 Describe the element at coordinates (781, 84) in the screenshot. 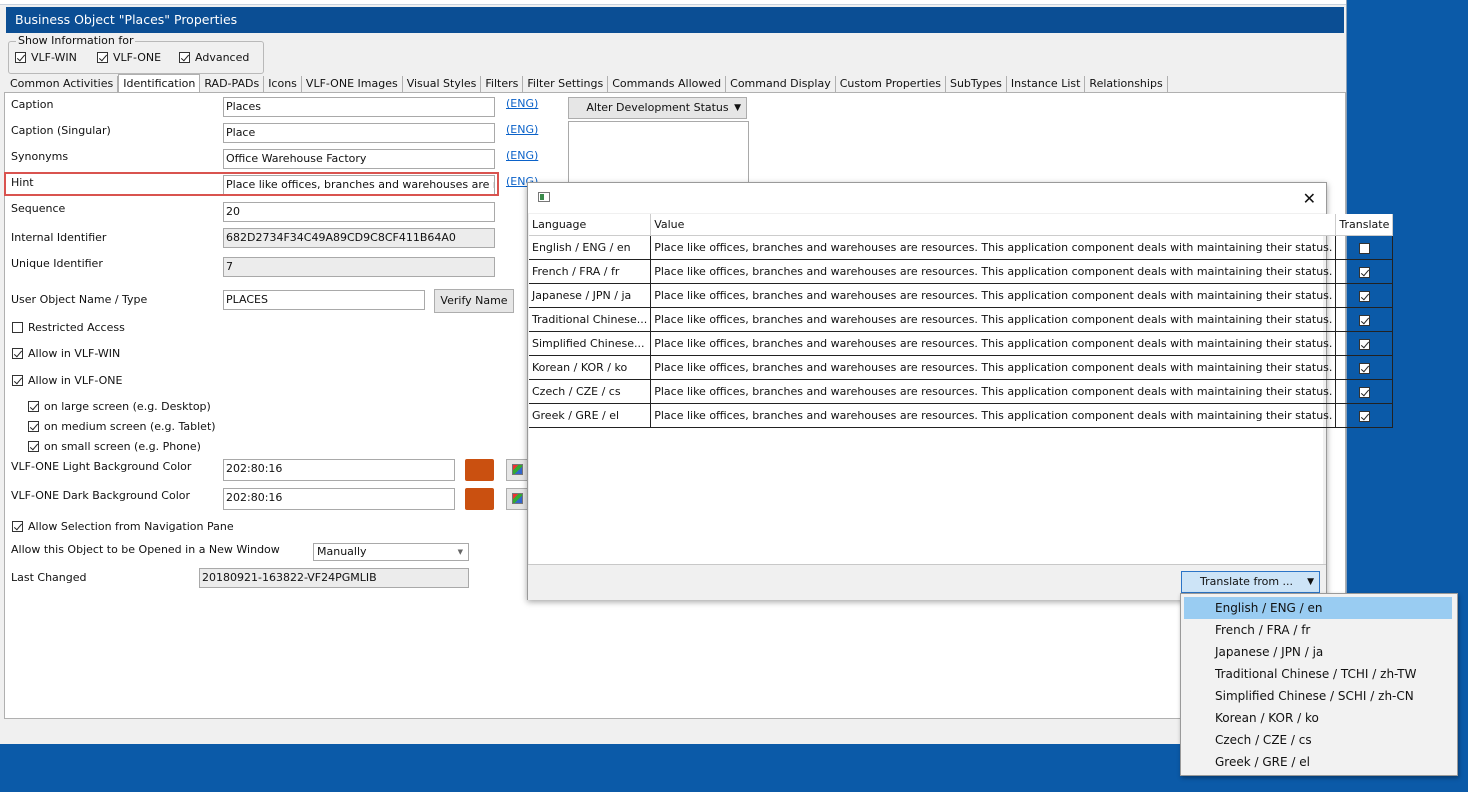

I see `tab-command-display: Command Display` at that location.